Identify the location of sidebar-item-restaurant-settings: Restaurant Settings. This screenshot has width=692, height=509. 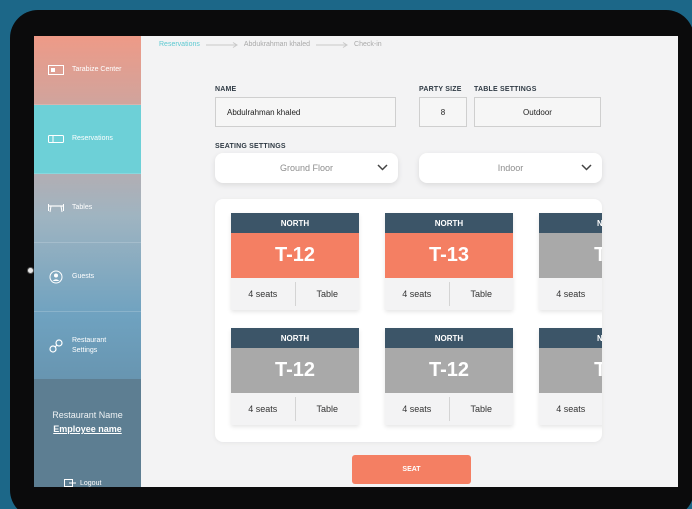
(87, 346).